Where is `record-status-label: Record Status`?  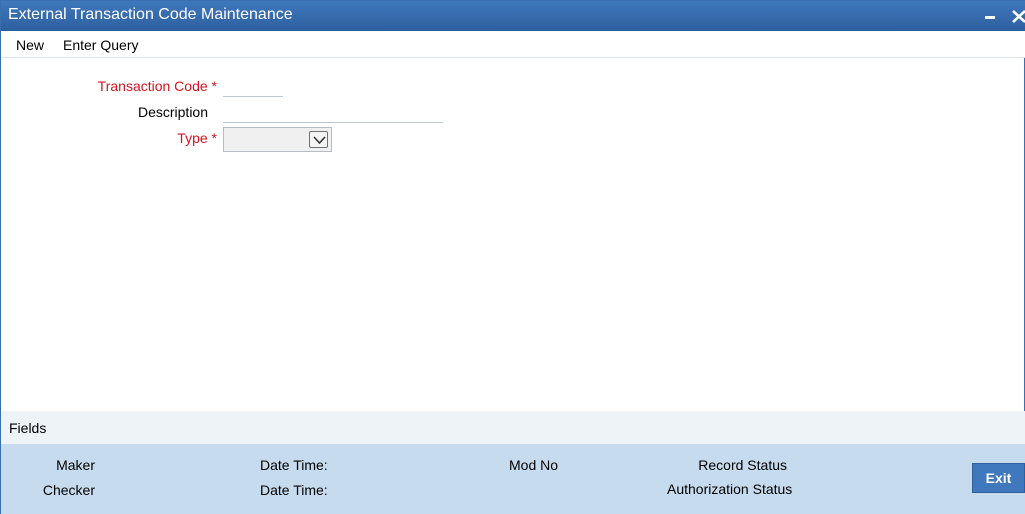
record-status-label: Record Status is located at coordinates (742, 465).